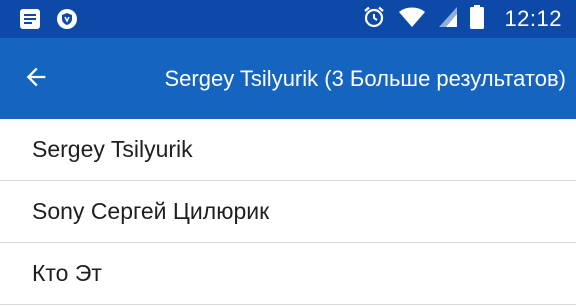 Image resolution: width=576 pixels, height=307 pixels. What do you see at coordinates (48, 21) in the screenshot?
I see `status-notifications` at bounding box center [48, 21].